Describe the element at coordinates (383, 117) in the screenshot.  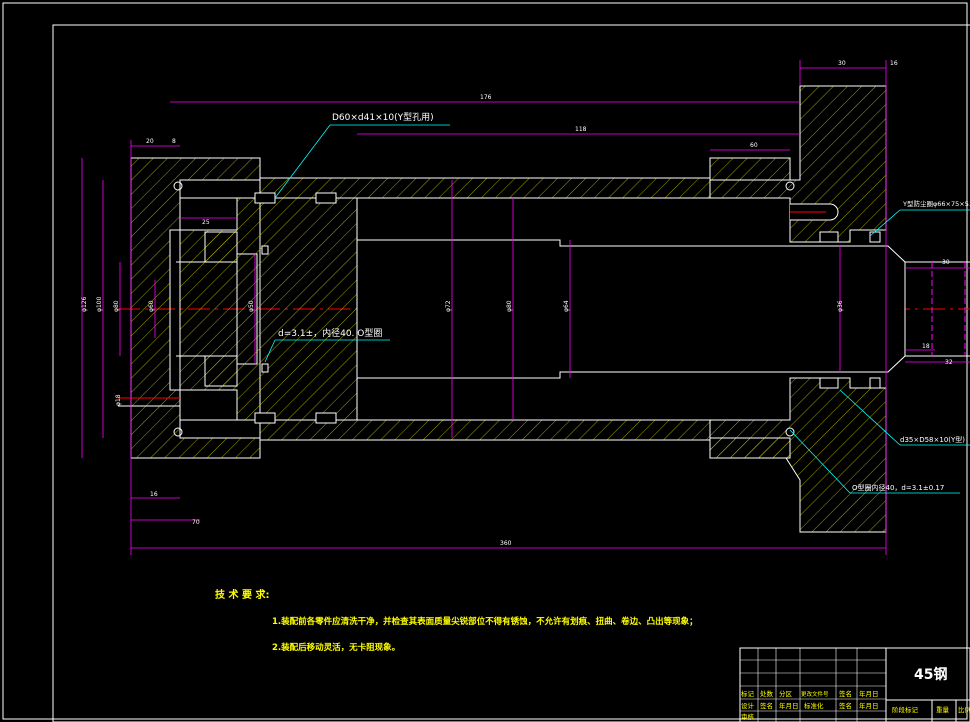
I see `label-piston-seal: D60×d41×10(Y型孔用)` at that location.